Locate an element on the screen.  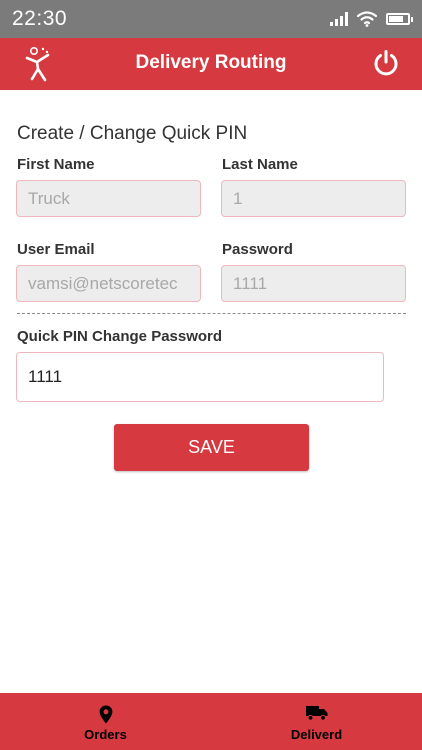
nav-item-deliverd: Deliverd is located at coordinates (316, 721).